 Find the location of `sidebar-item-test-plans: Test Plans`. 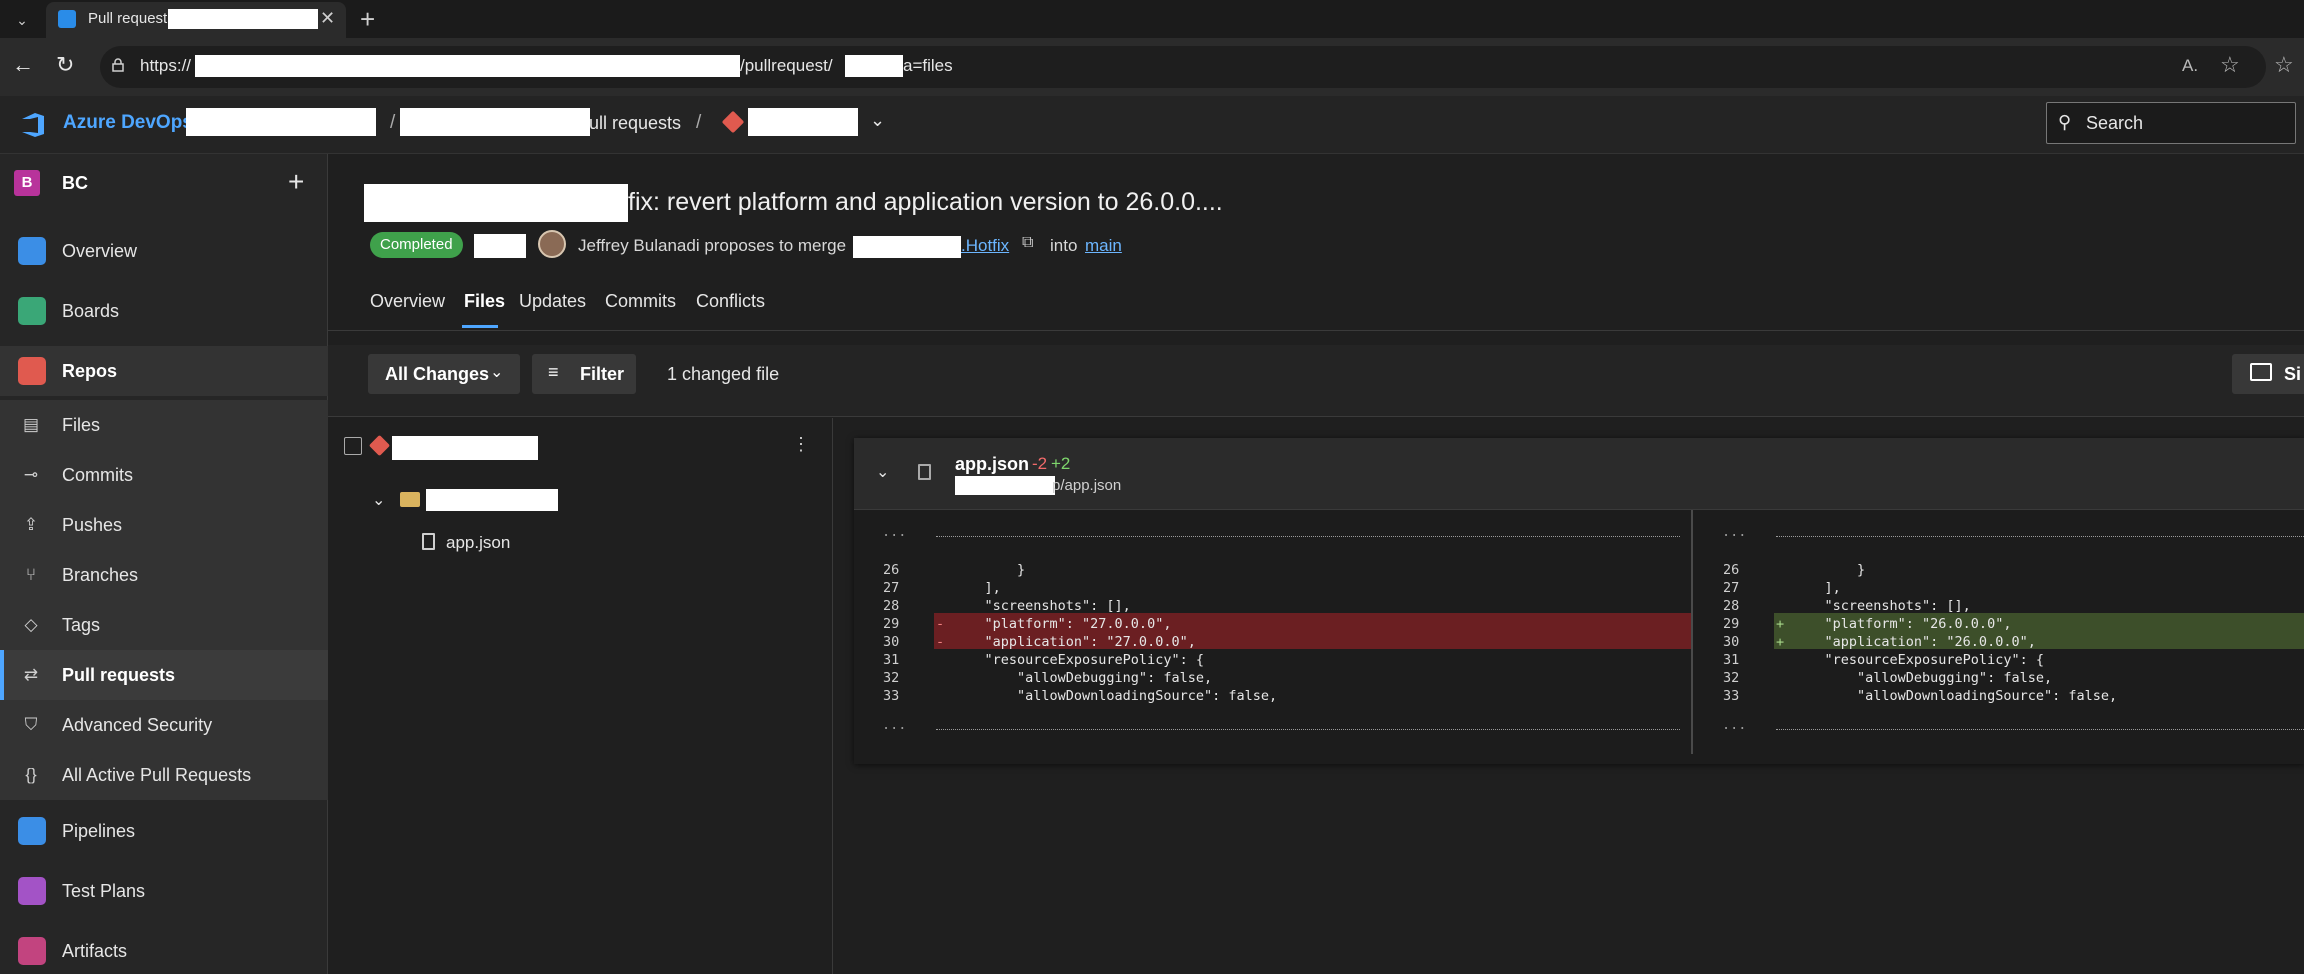

sidebar-item-test-plans: Test Plans is located at coordinates (164, 891).